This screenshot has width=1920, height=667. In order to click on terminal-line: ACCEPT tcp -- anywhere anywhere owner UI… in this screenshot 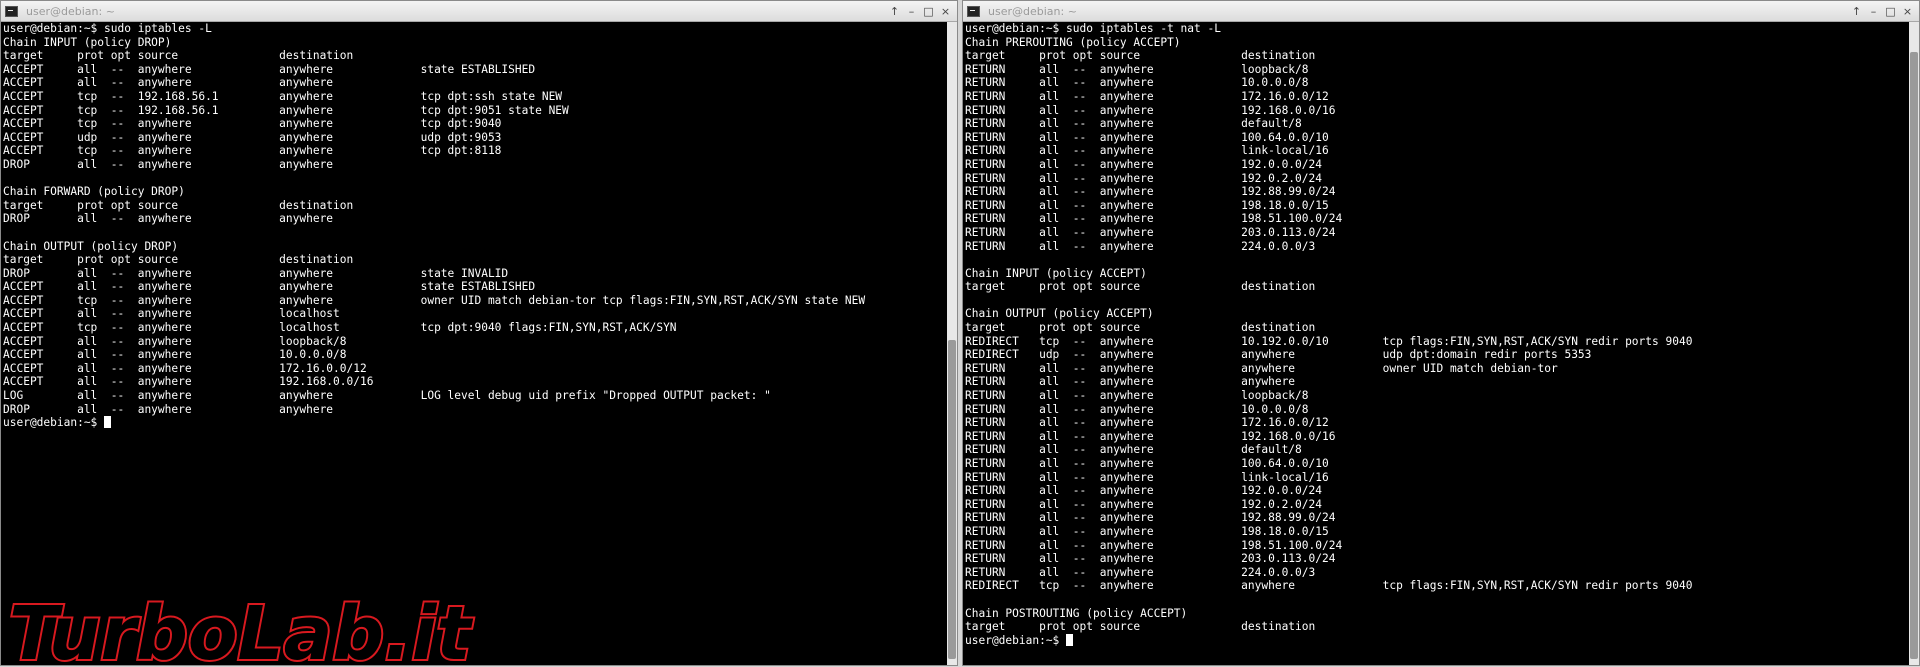, I will do `click(434, 300)`.